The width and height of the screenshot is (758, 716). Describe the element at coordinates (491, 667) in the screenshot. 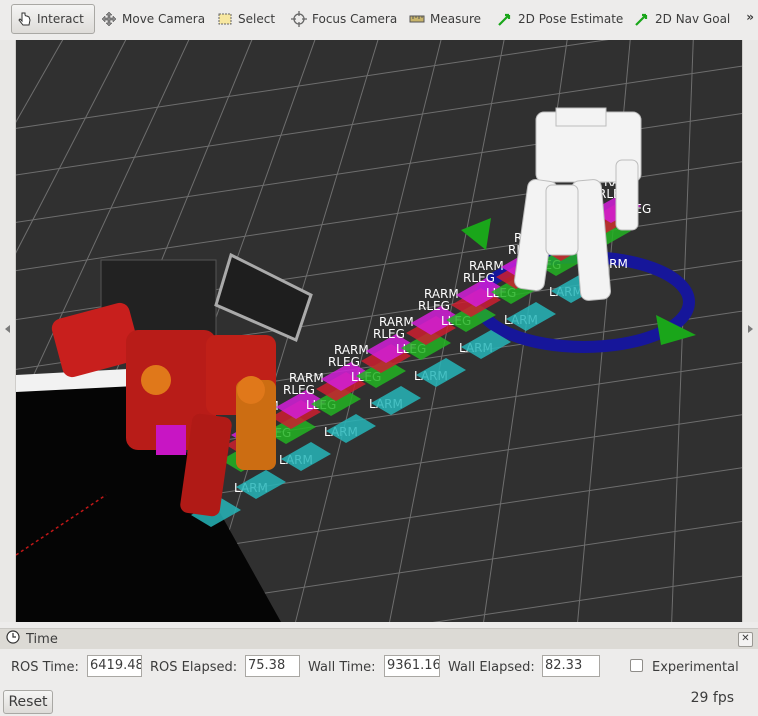

I see `wall-elapsed-label: Wall Elapsed:` at that location.